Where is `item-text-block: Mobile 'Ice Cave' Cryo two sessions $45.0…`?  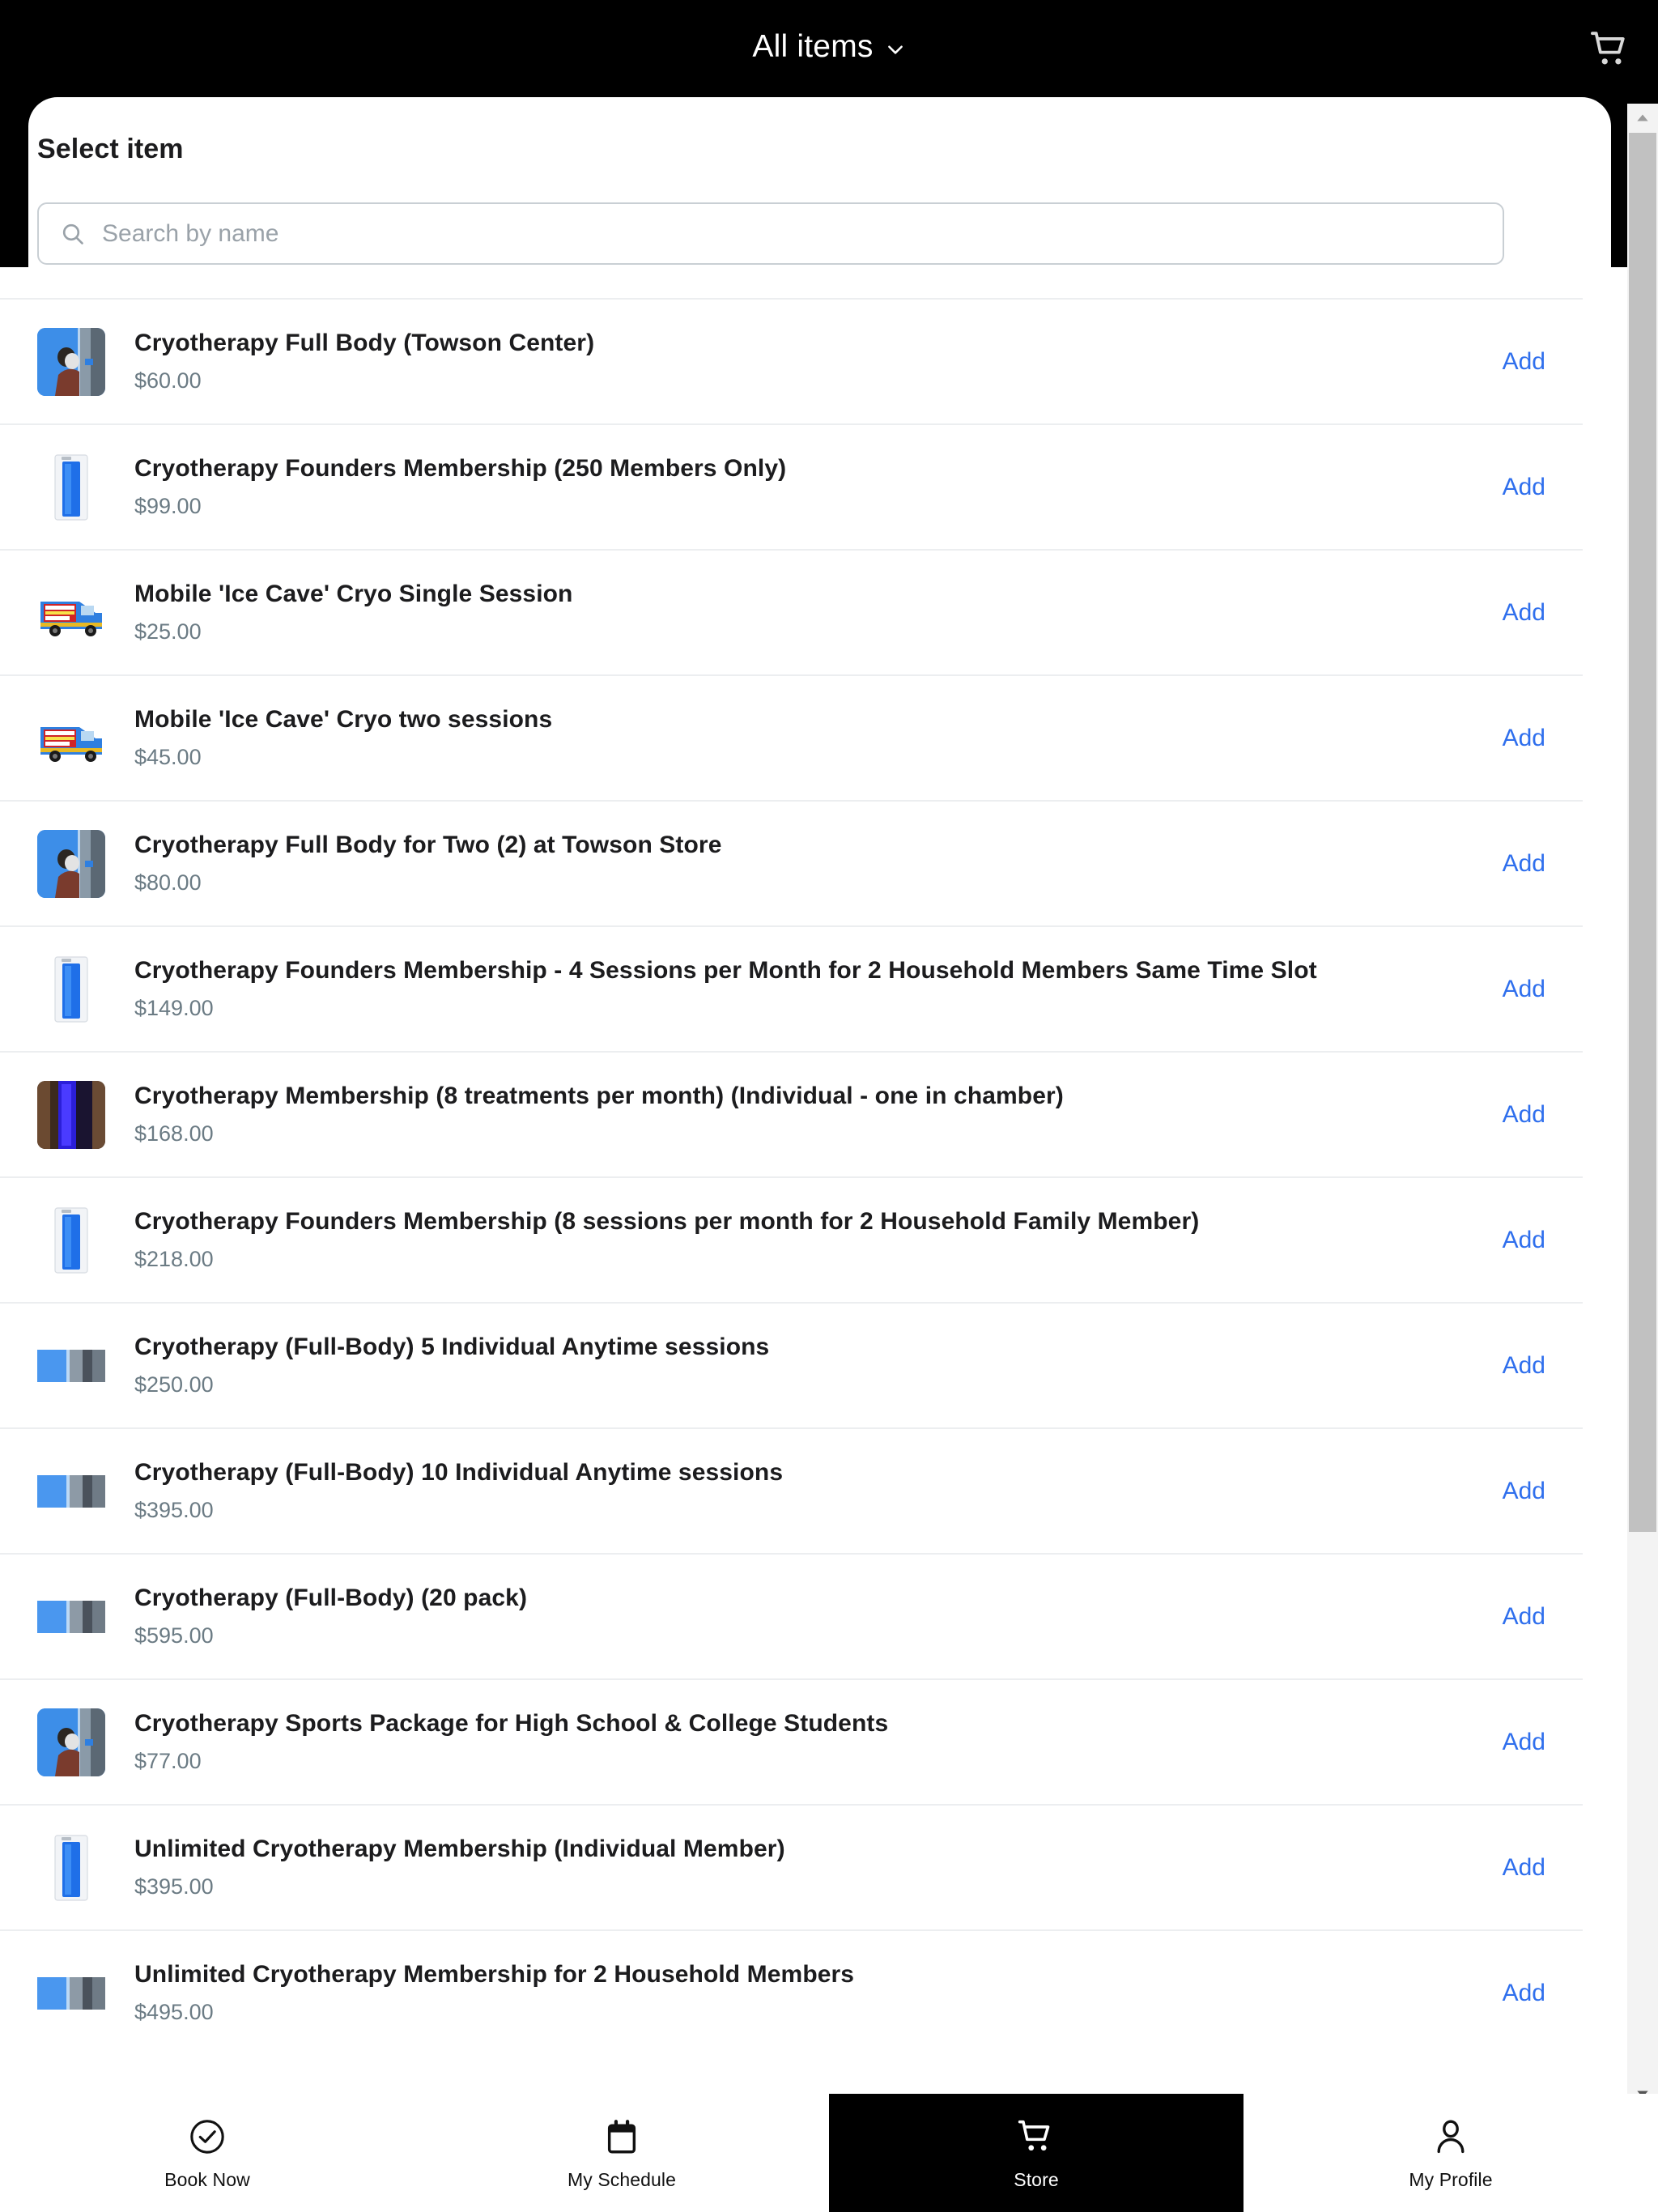
item-text-block: Mobile 'Ice Cave' Cryo two sessions $45.0… is located at coordinates (806, 738).